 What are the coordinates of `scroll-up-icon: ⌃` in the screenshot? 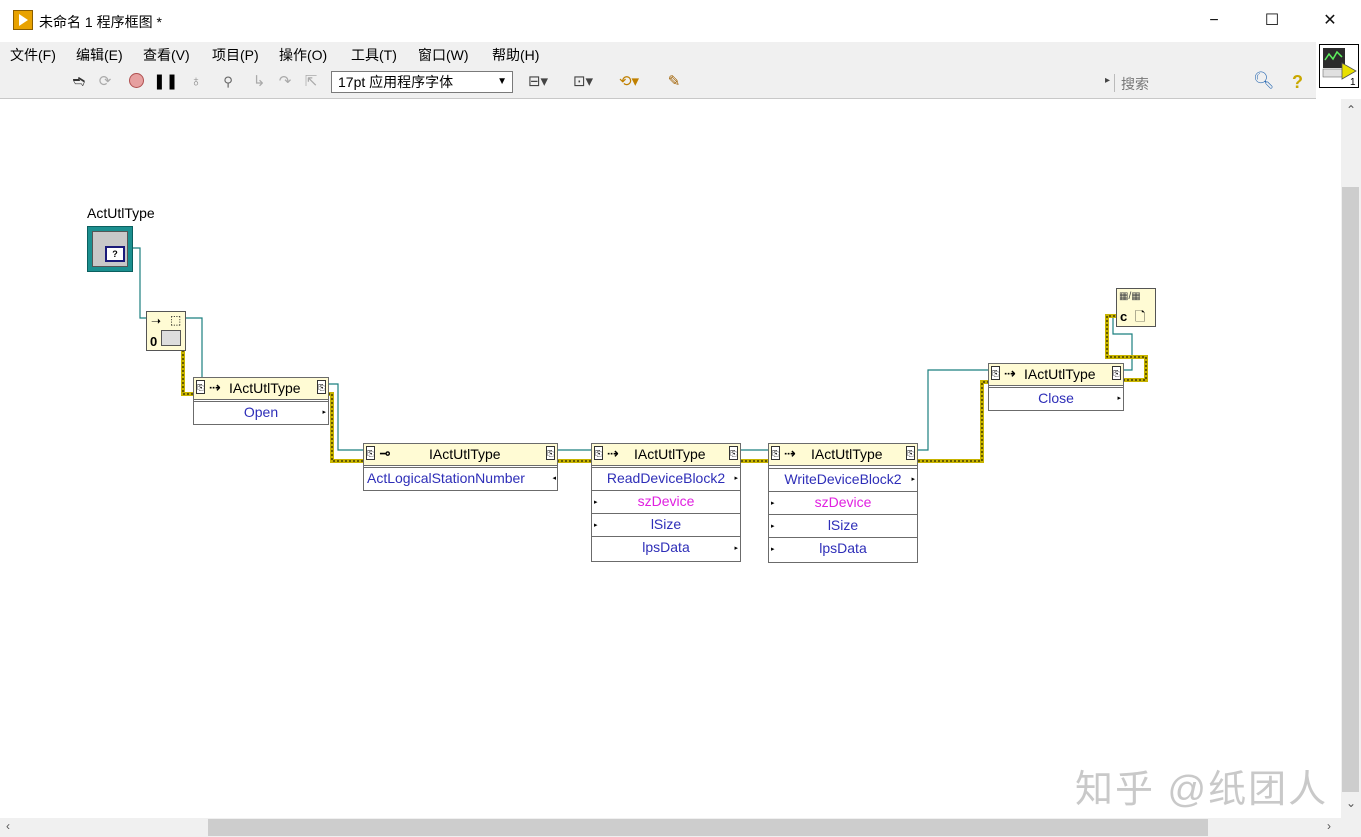 It's located at (1351, 110).